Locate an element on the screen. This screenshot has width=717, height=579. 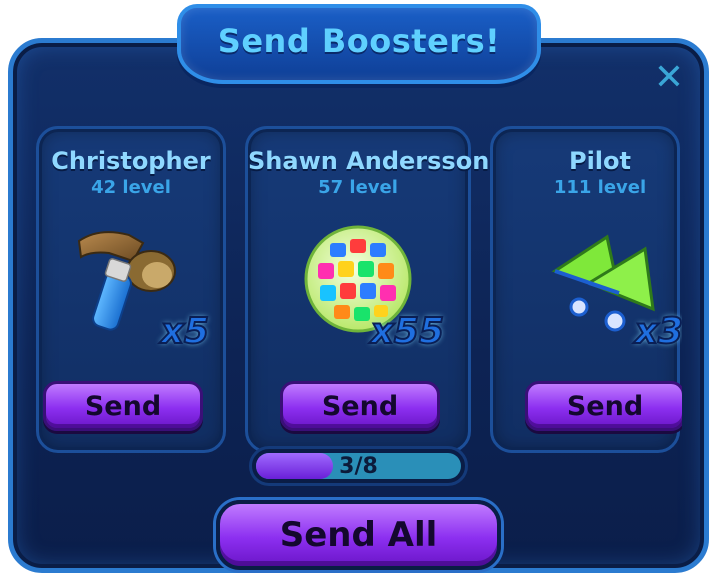
send-progress-bar: 3/8 is located at coordinates (358, 466).